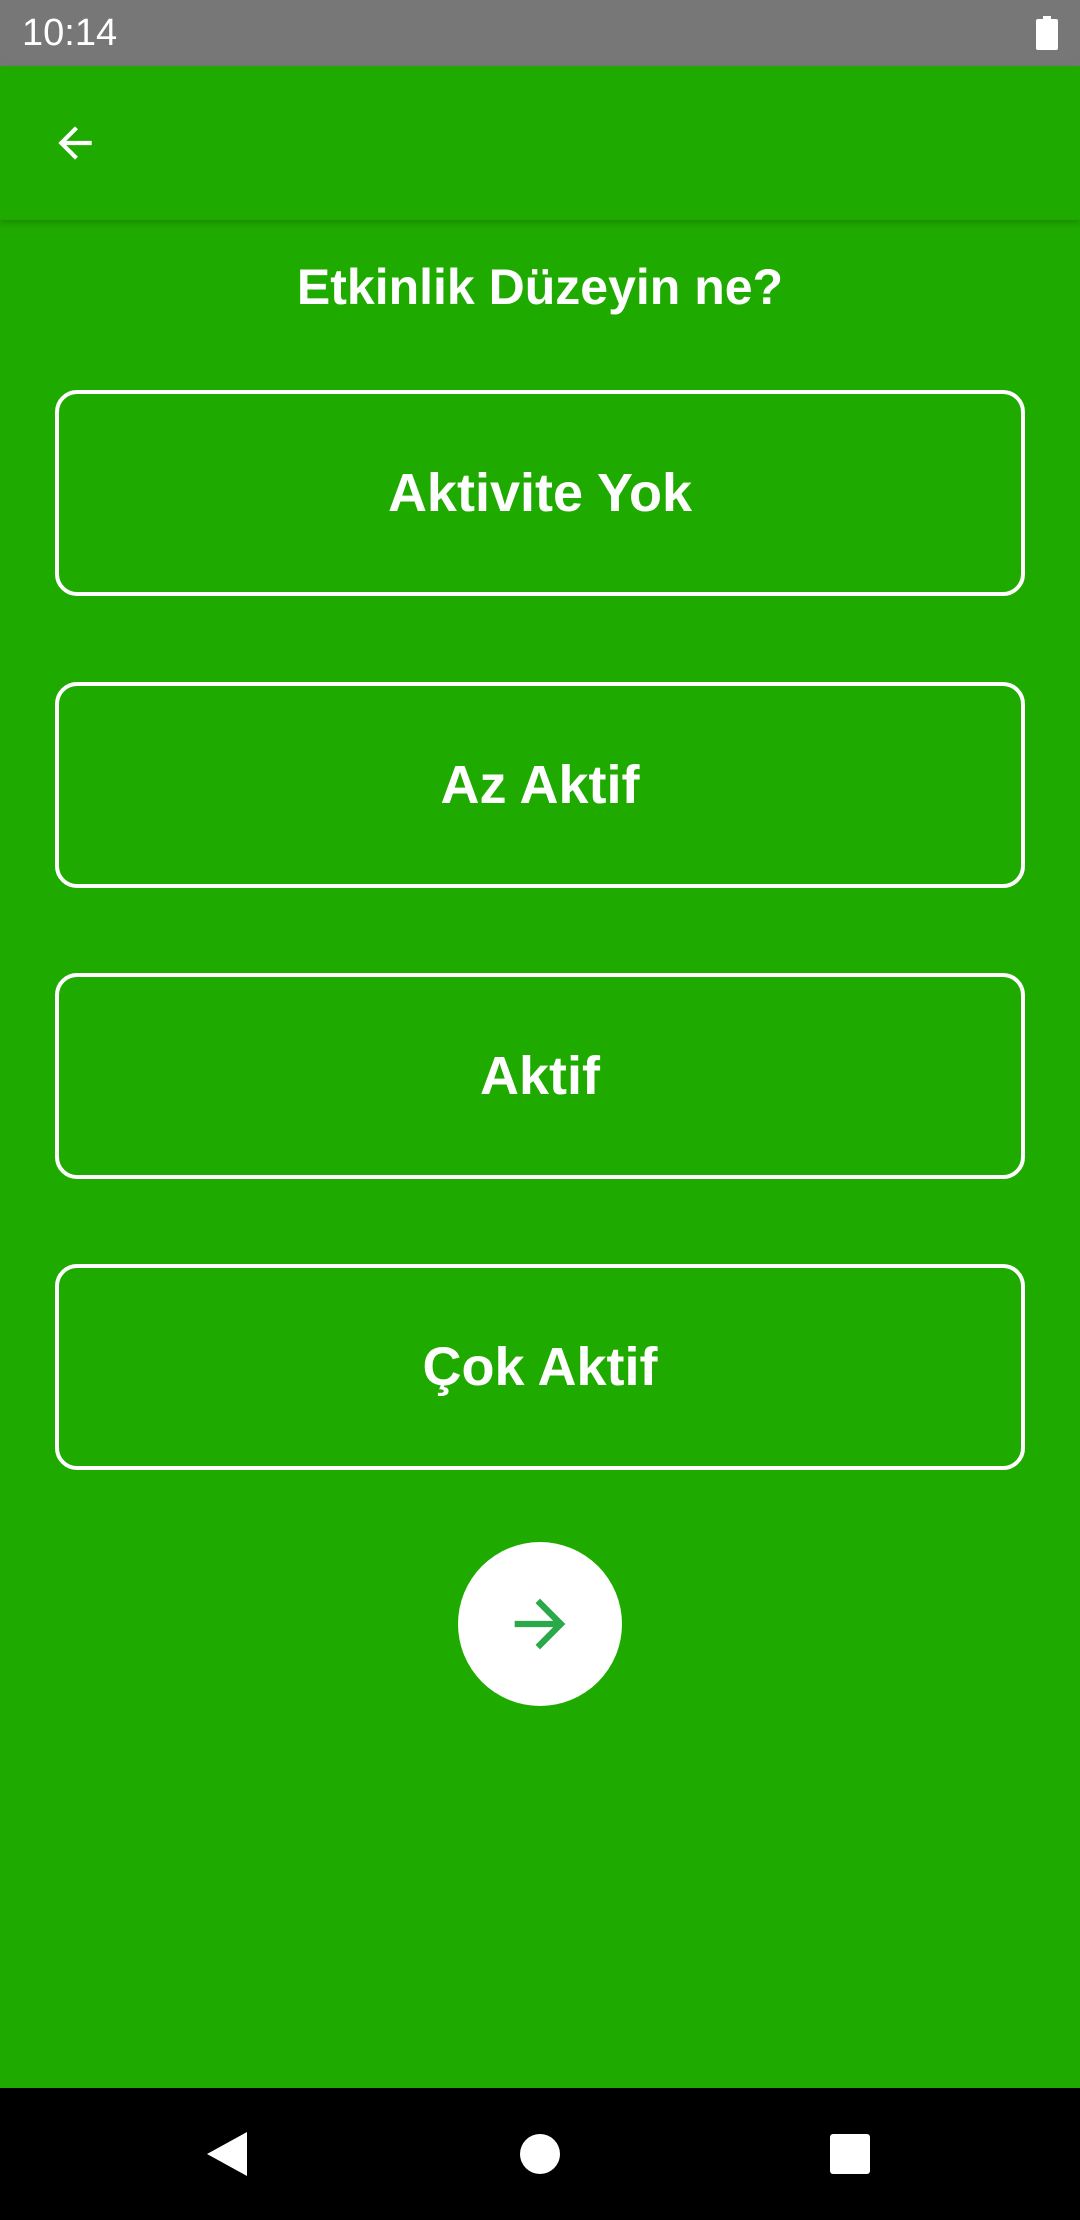  What do you see at coordinates (540, 33) in the screenshot?
I see `status-bar: 10:14` at bounding box center [540, 33].